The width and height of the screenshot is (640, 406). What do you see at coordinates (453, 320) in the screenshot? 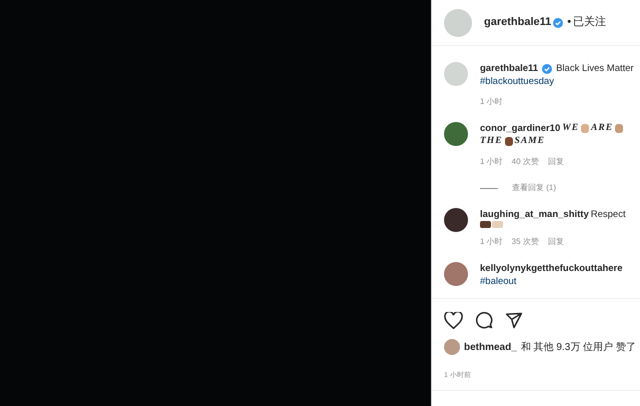
I see `heart-icon` at bounding box center [453, 320].